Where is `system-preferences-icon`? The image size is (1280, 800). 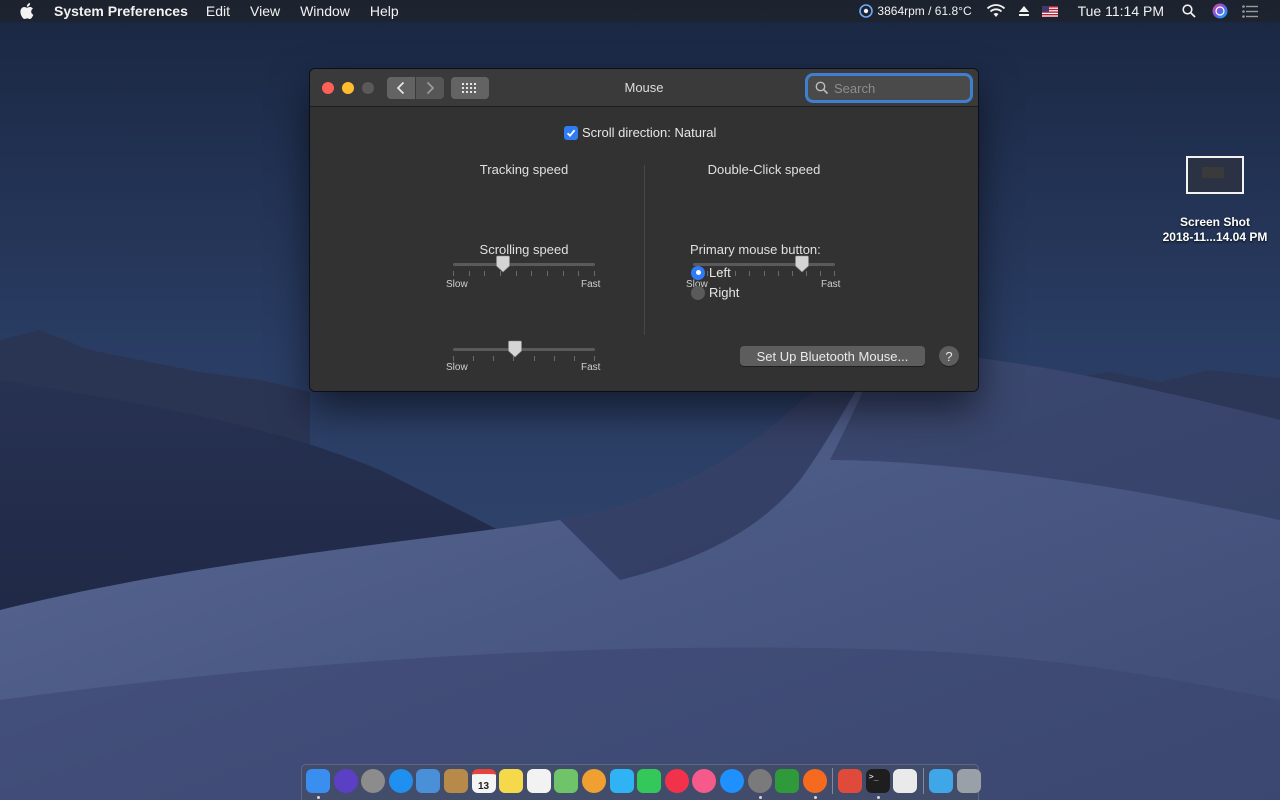
system-preferences-icon is located at coordinates (759, 784).